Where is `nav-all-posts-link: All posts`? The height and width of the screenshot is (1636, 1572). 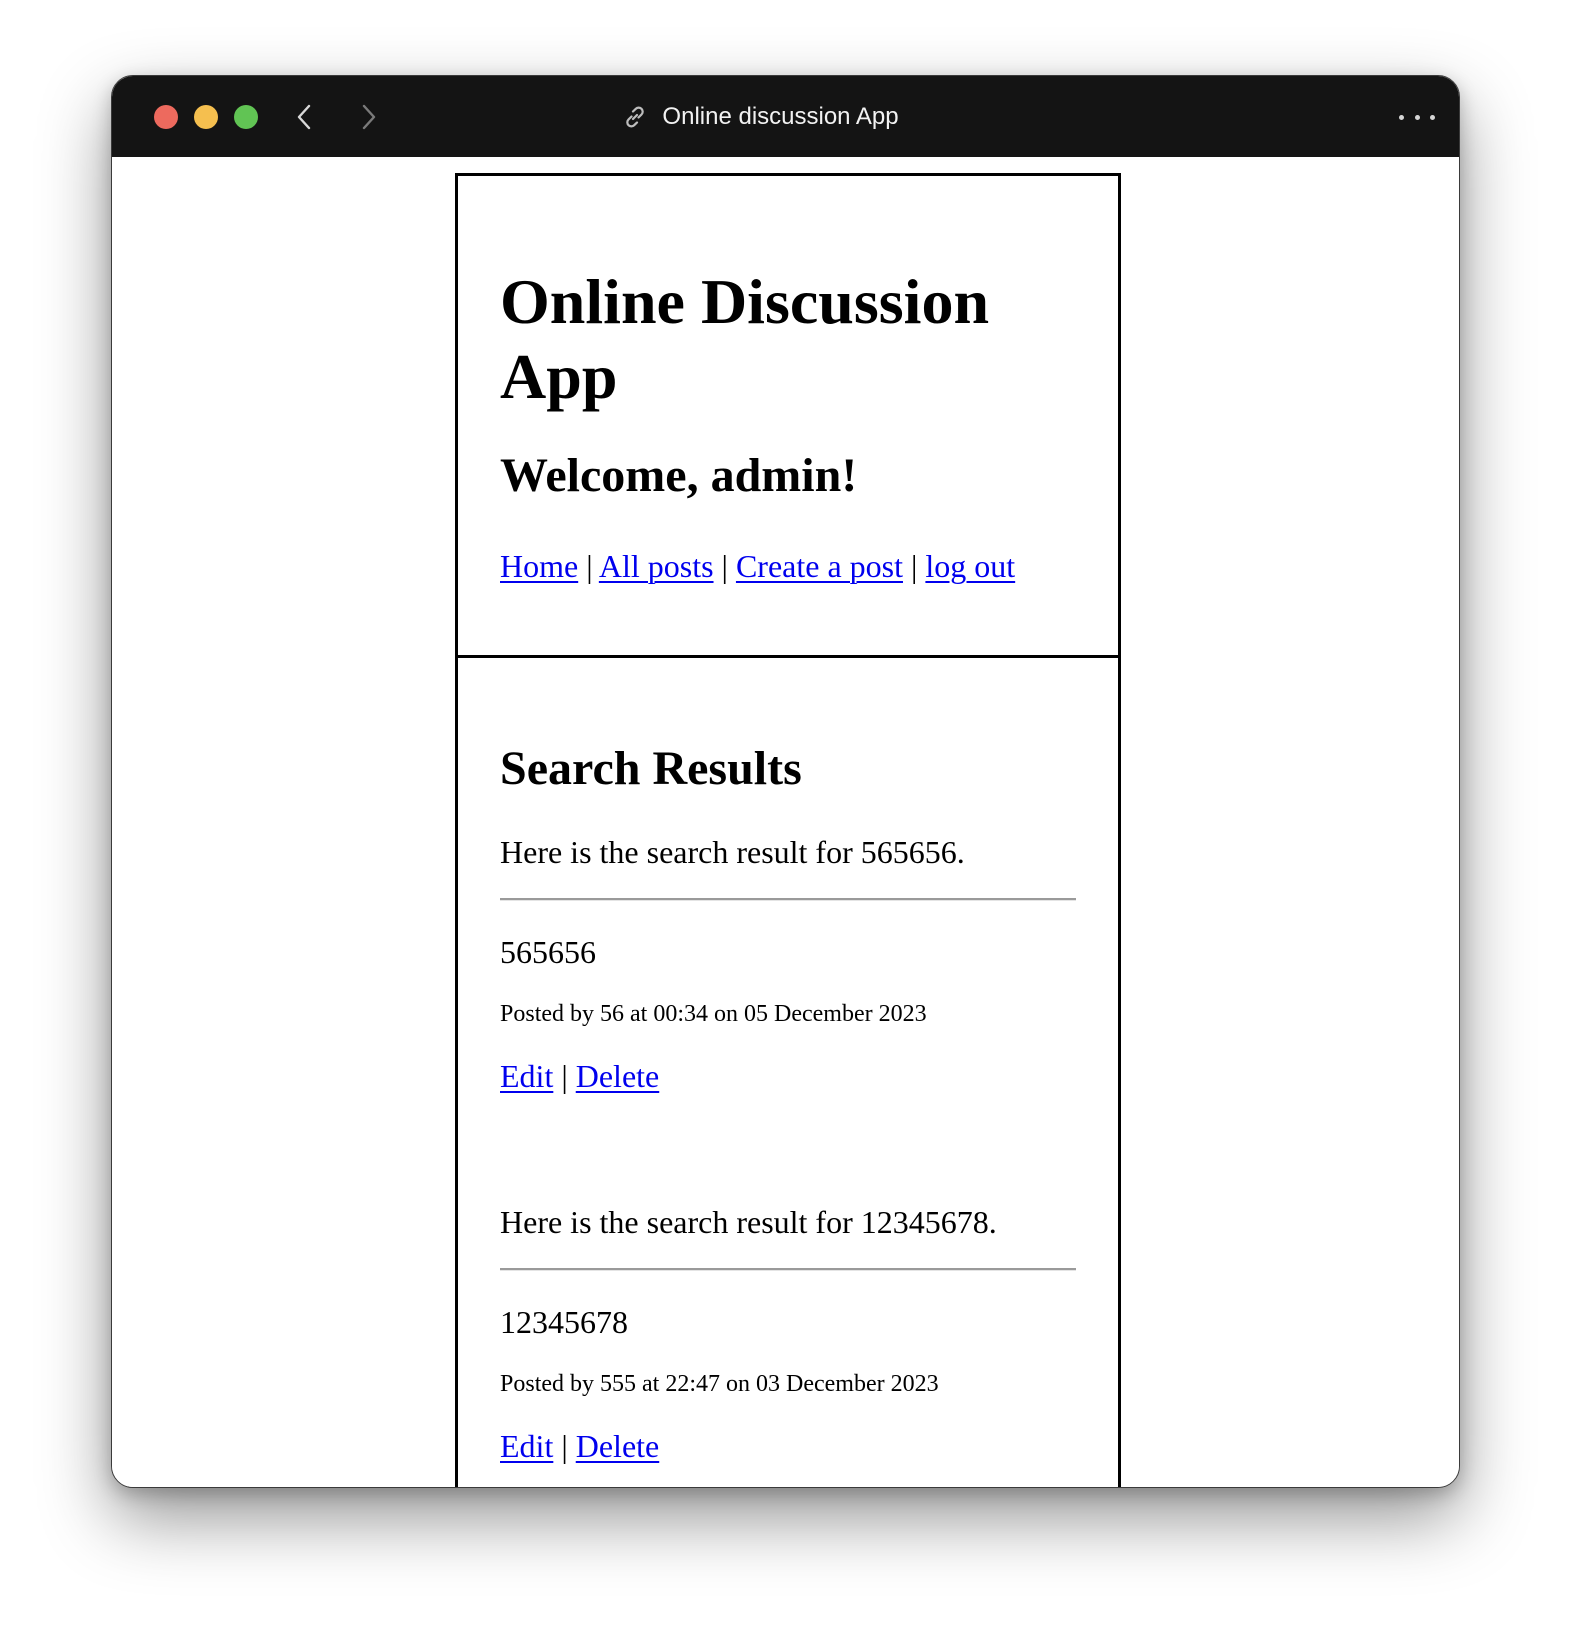
nav-all-posts-link: All posts is located at coordinates (656, 566).